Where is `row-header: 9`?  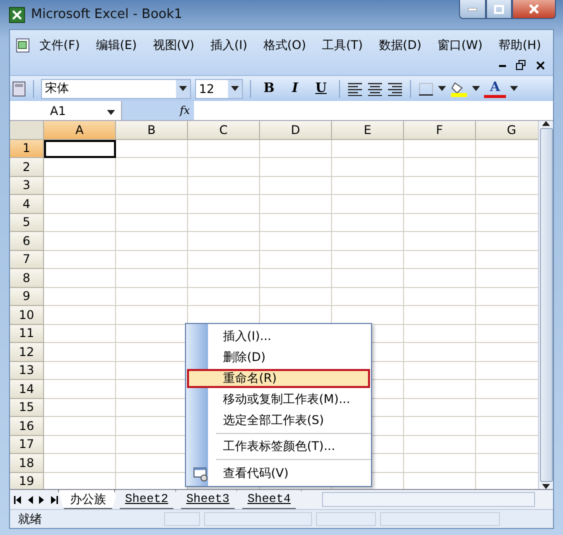 row-header: 9 is located at coordinates (27, 297).